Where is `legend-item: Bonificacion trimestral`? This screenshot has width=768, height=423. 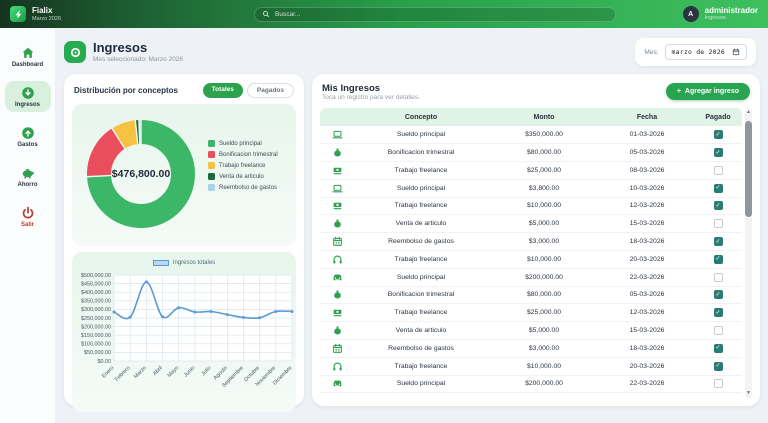 legend-item: Bonificacion trimestral is located at coordinates (243, 154).